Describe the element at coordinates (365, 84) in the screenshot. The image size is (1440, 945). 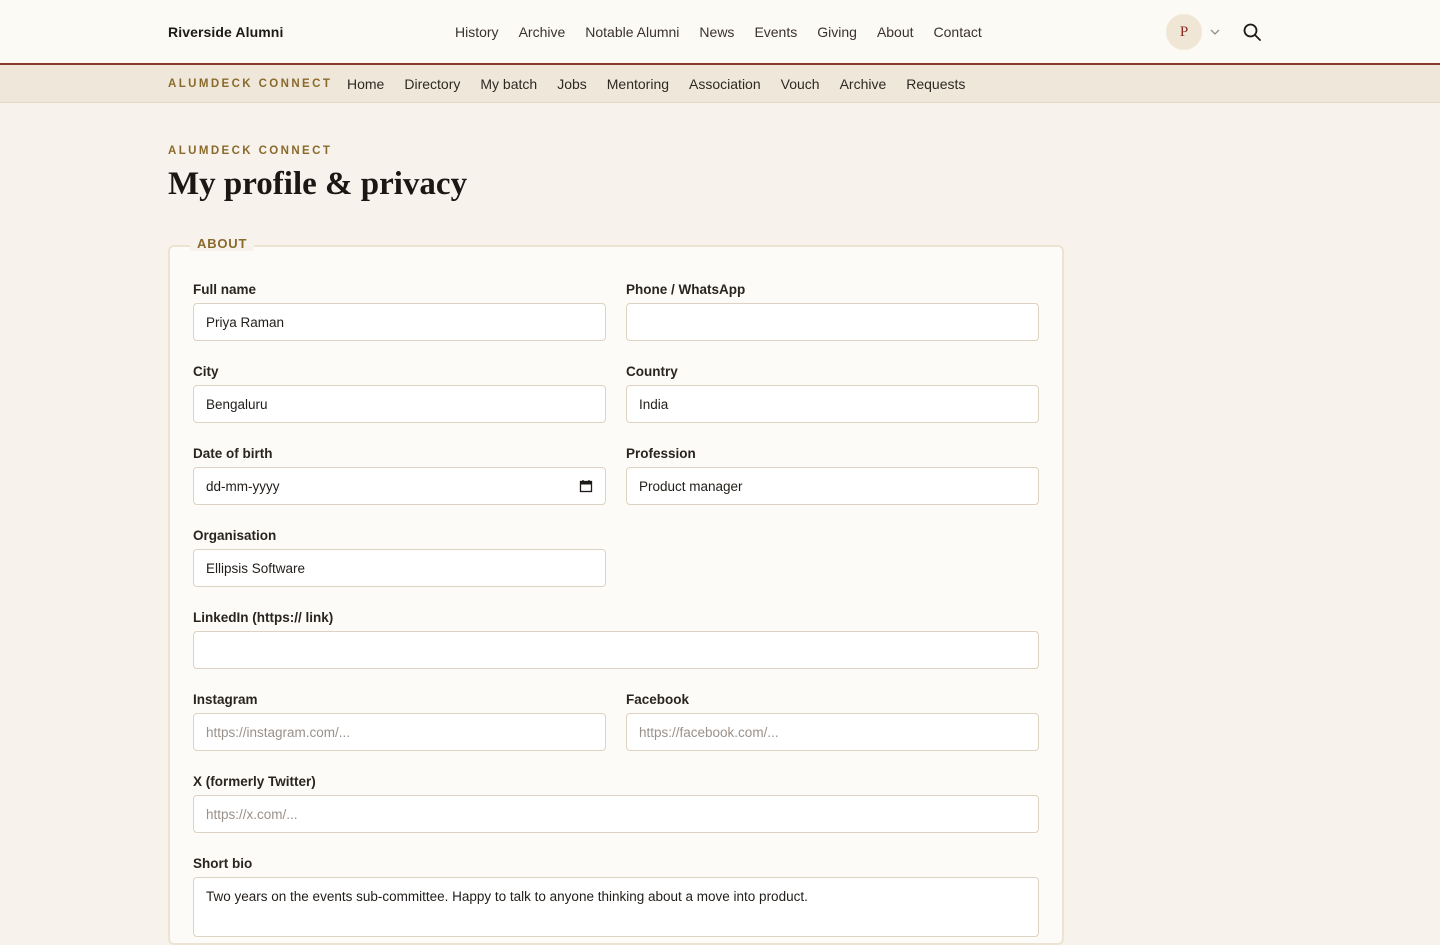
I see `subnav-home: Home` at that location.